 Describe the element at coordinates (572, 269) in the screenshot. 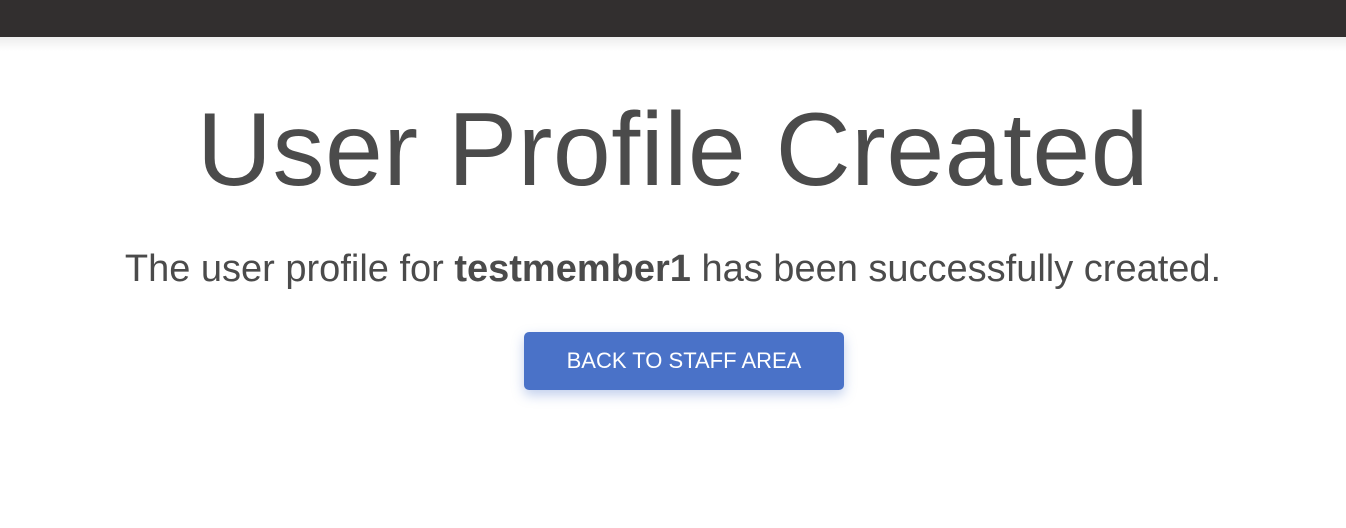

I see `username: testmember1` at that location.